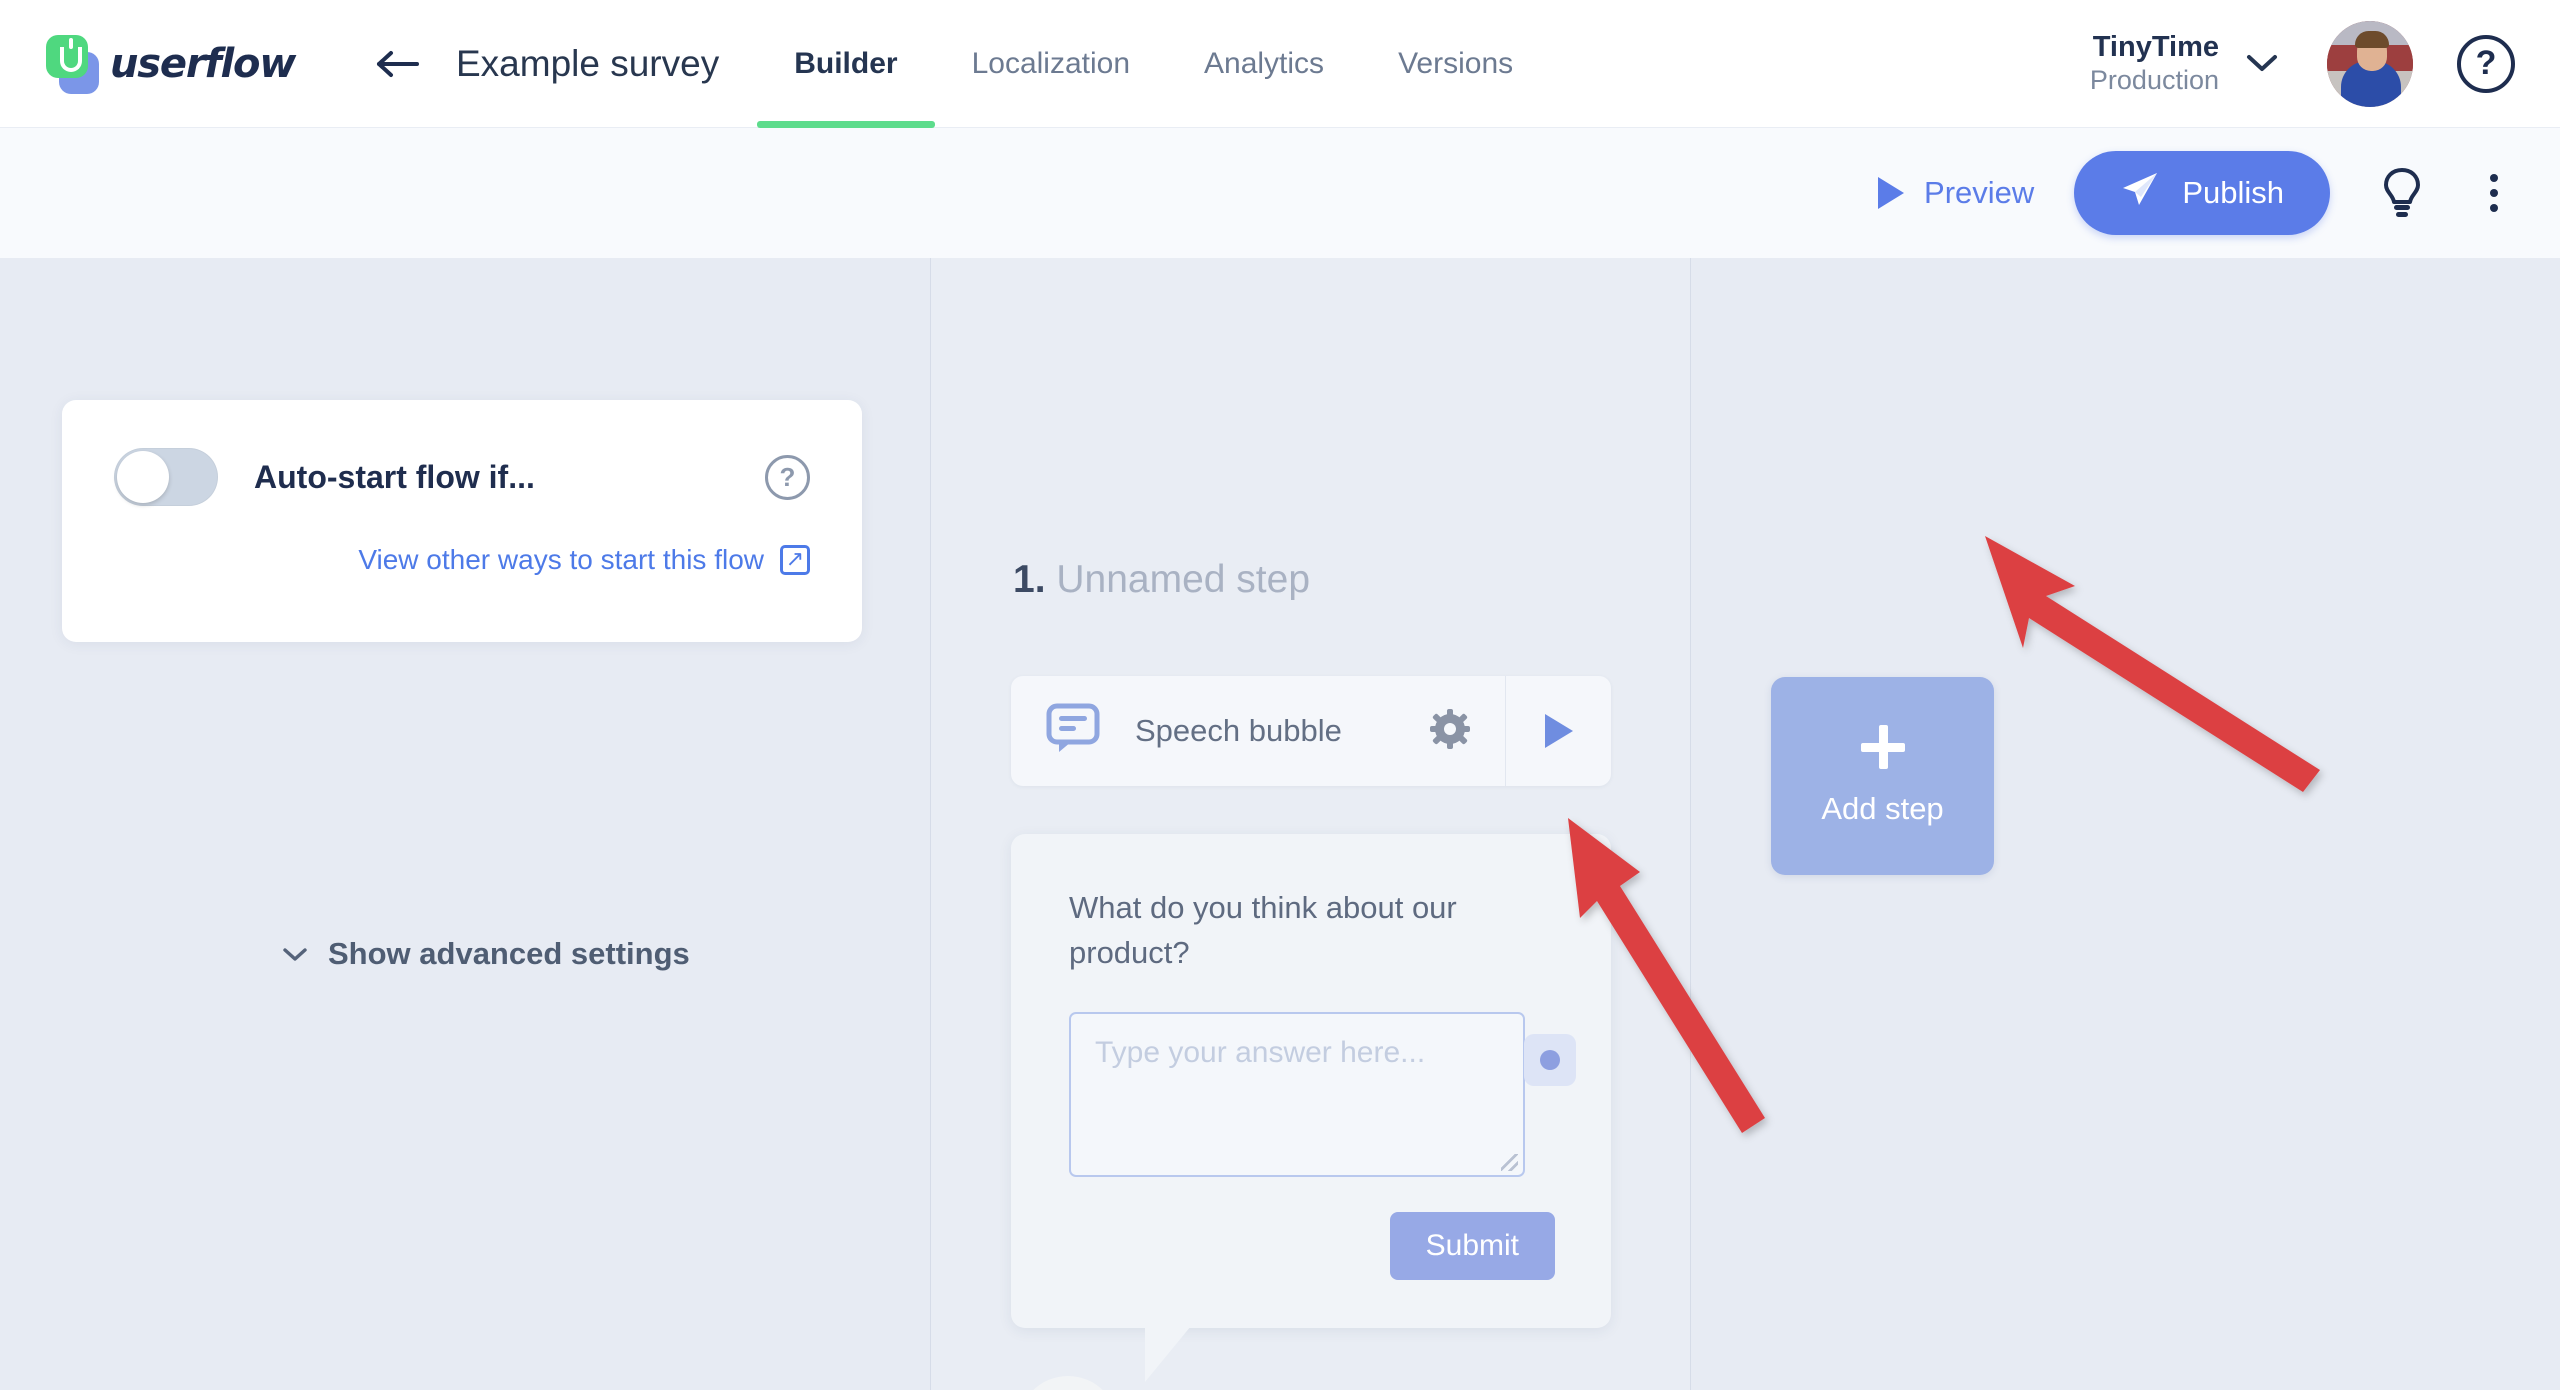 This screenshot has height=1390, width=2560. Describe the element at coordinates (930, 824) in the screenshot. I see `column-divider-left` at that location.